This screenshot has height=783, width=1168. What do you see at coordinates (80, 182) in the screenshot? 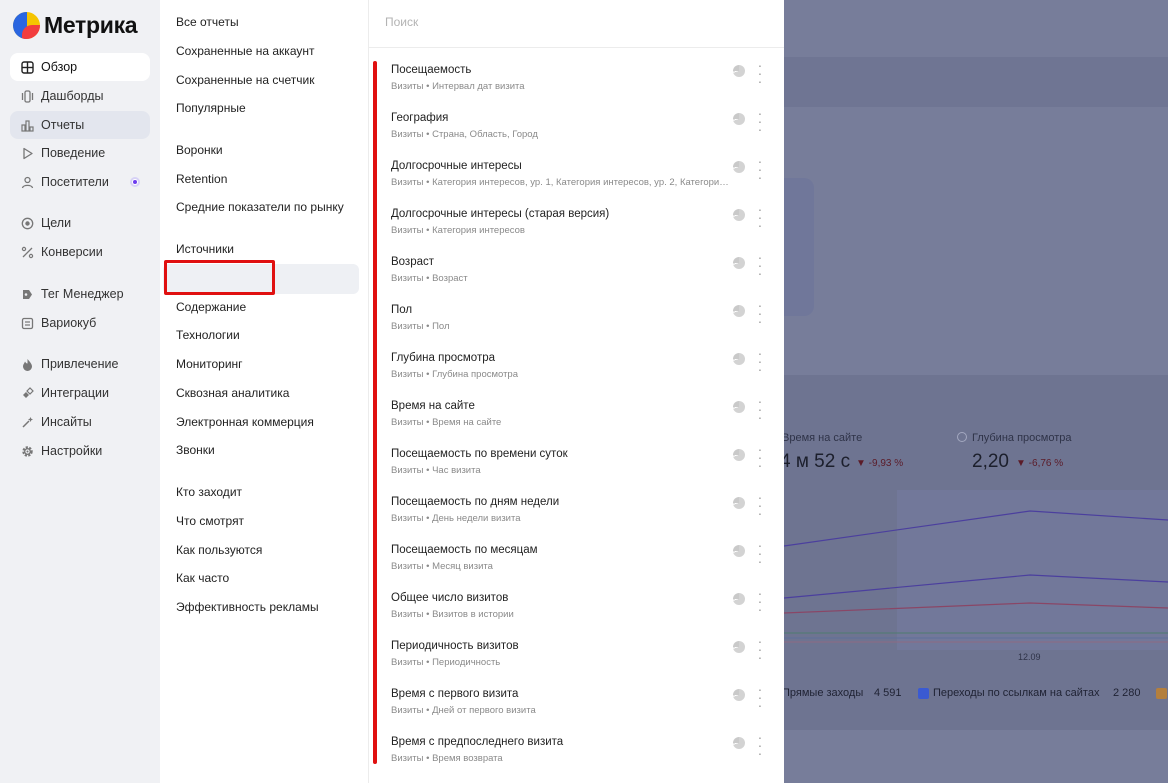
I see `nav-item: Посетители` at bounding box center [80, 182].